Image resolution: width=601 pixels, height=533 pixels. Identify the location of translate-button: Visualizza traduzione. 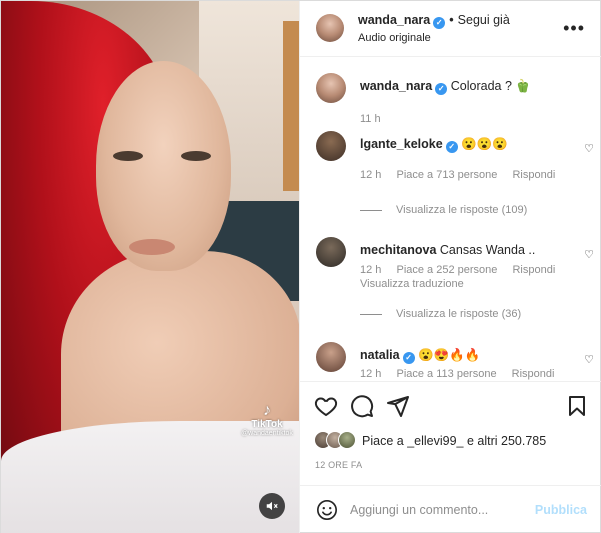
(412, 284).